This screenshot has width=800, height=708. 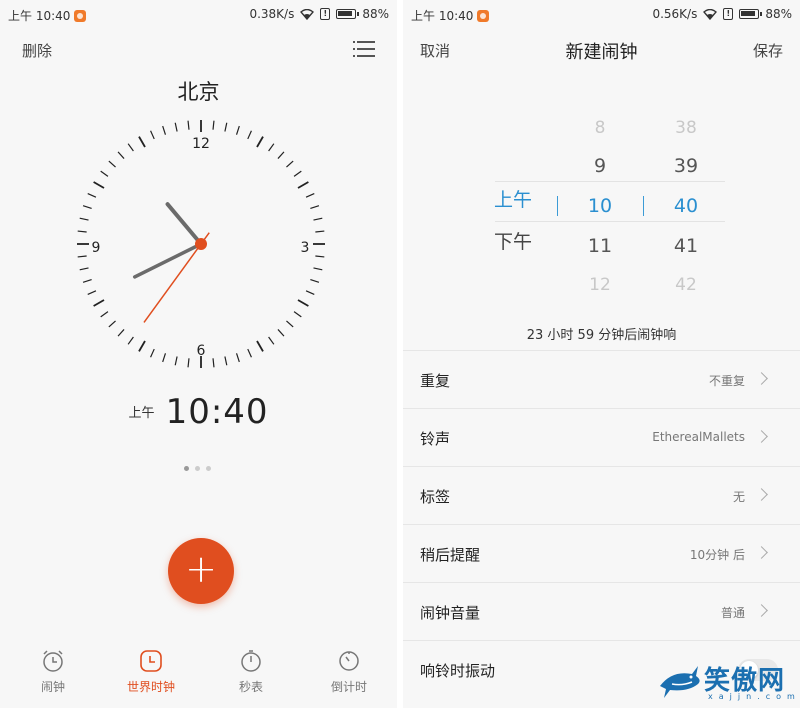 What do you see at coordinates (198, 92) in the screenshot?
I see `city-name: 北京` at bounding box center [198, 92].